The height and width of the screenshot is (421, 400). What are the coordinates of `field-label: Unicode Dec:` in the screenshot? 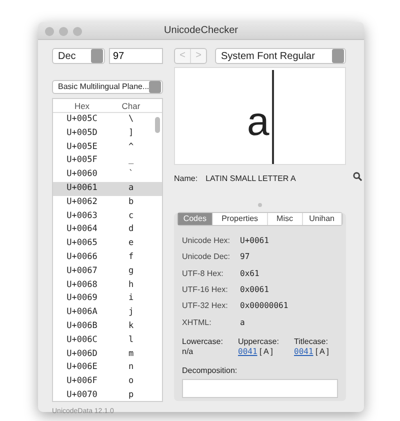 It's located at (207, 257).